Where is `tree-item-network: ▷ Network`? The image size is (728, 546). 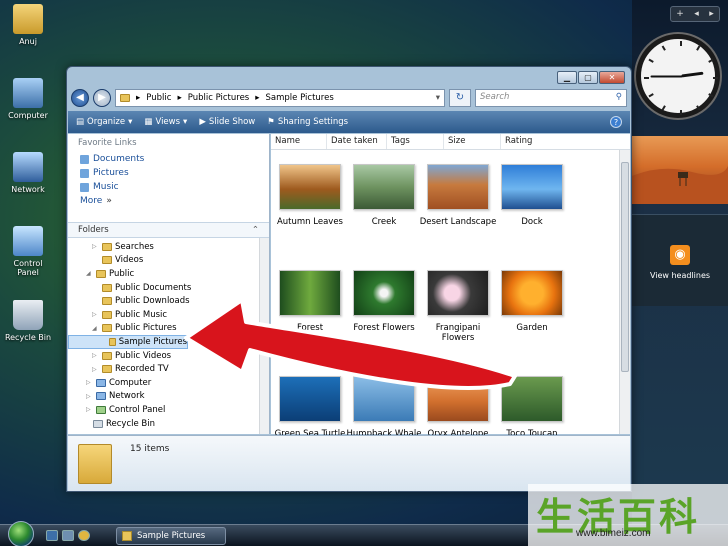 tree-item-network: ▷ Network is located at coordinates (163, 397).